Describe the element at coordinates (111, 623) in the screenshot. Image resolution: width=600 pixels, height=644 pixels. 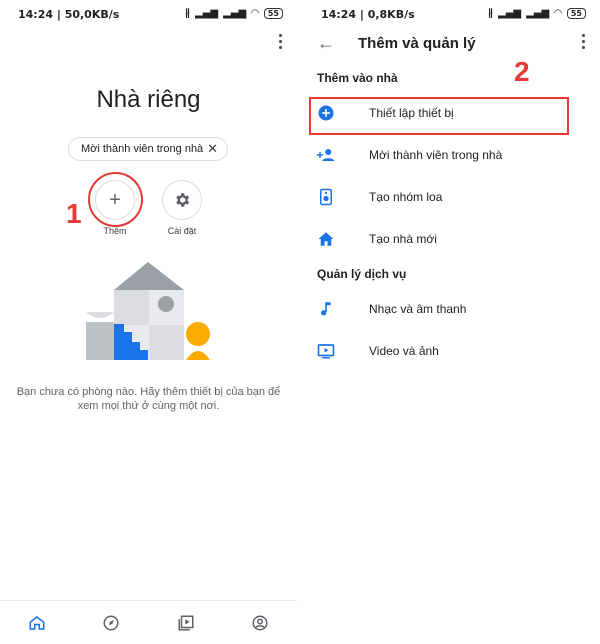
I see `compass-icon` at that location.